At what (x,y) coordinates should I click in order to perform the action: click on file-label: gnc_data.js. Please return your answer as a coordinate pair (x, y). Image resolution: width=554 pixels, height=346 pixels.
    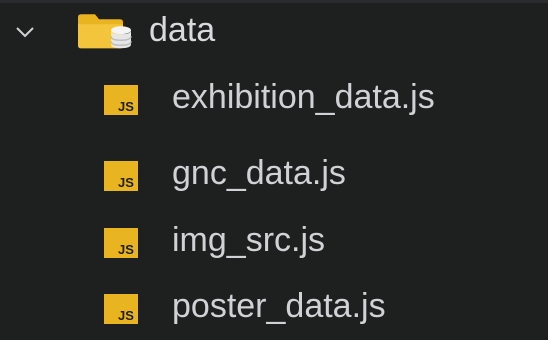
    Looking at the image, I should click on (259, 173).